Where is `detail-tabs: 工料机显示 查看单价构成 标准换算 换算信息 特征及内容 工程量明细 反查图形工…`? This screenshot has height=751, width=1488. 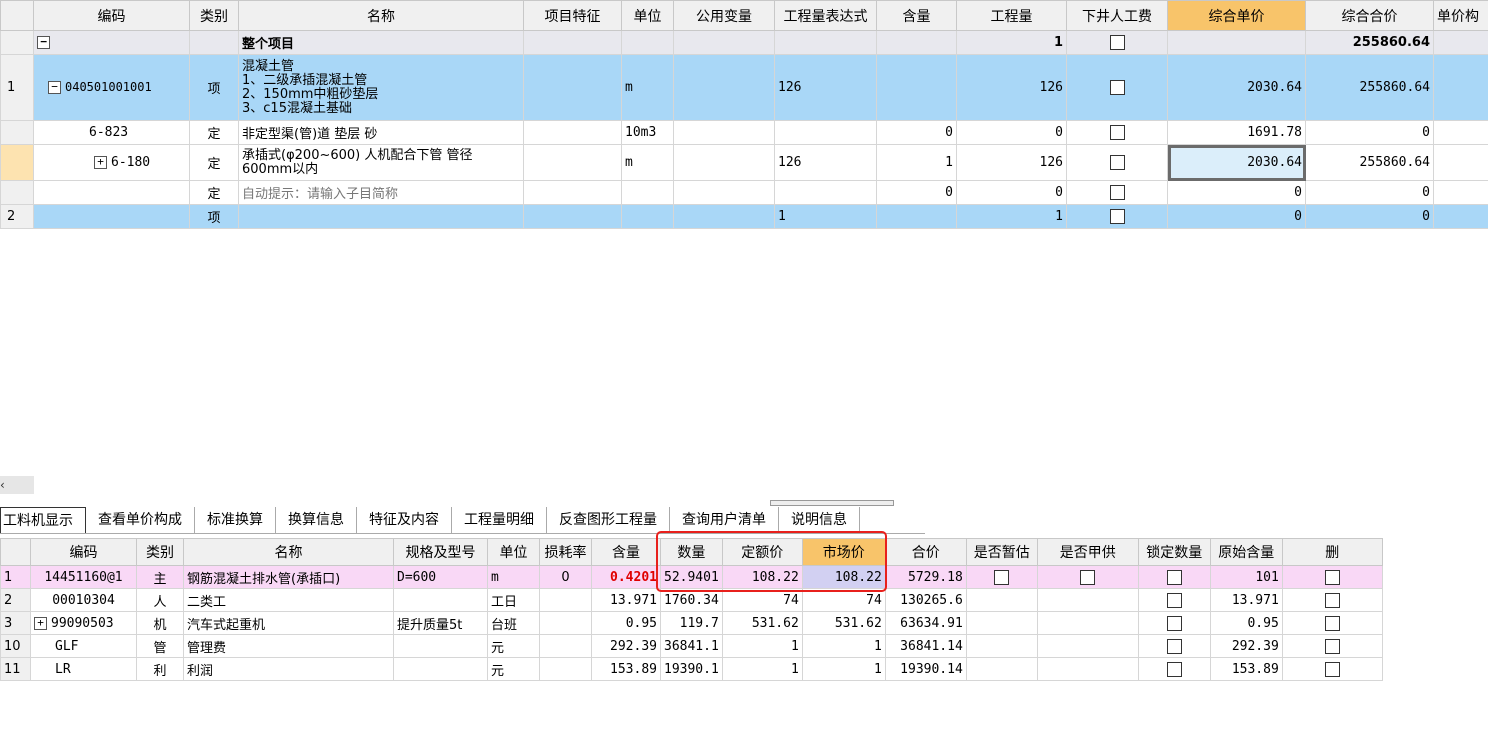
detail-tabs: 工料机显示 查看单价构成 标准换算 换算信息 特征及内容 工程量明细 反查图形工… is located at coordinates (462, 520).